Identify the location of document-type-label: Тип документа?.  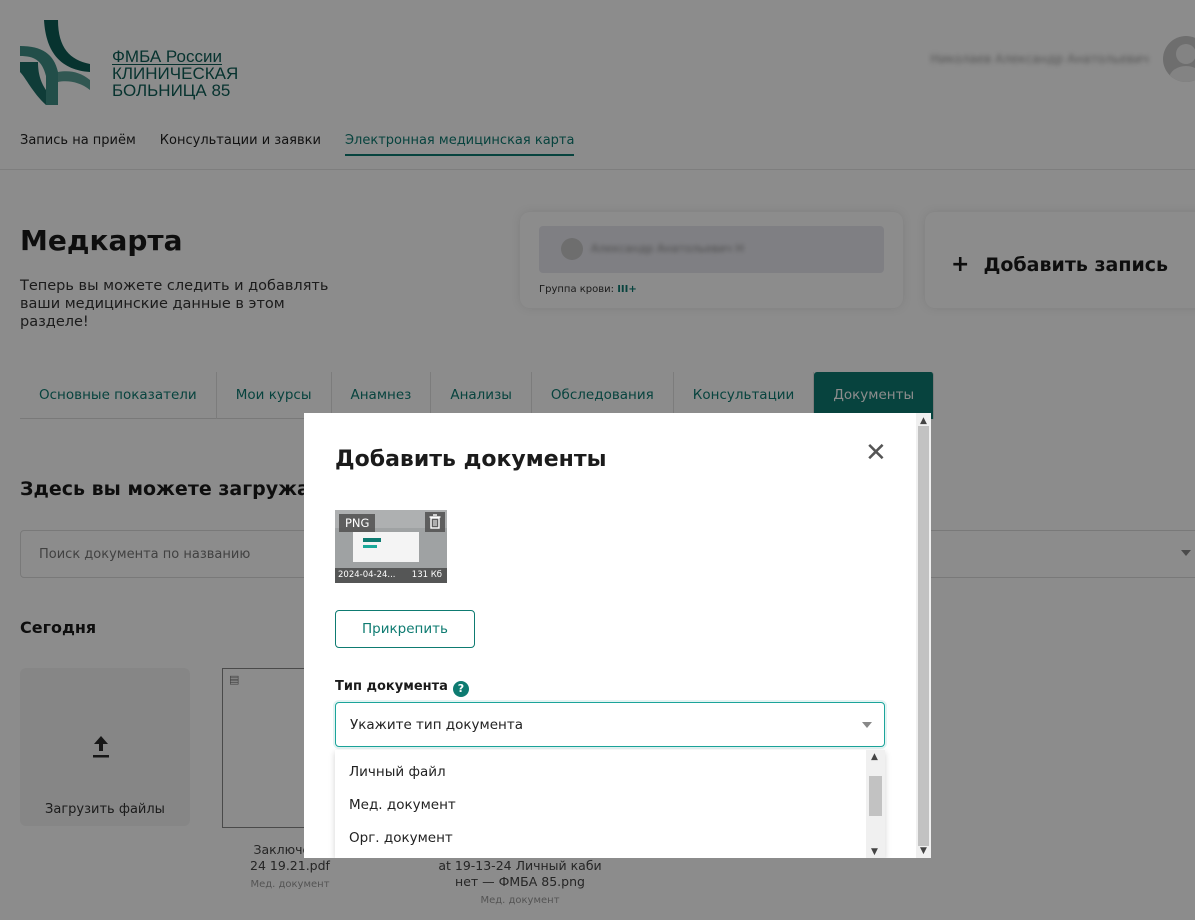
(402, 688).